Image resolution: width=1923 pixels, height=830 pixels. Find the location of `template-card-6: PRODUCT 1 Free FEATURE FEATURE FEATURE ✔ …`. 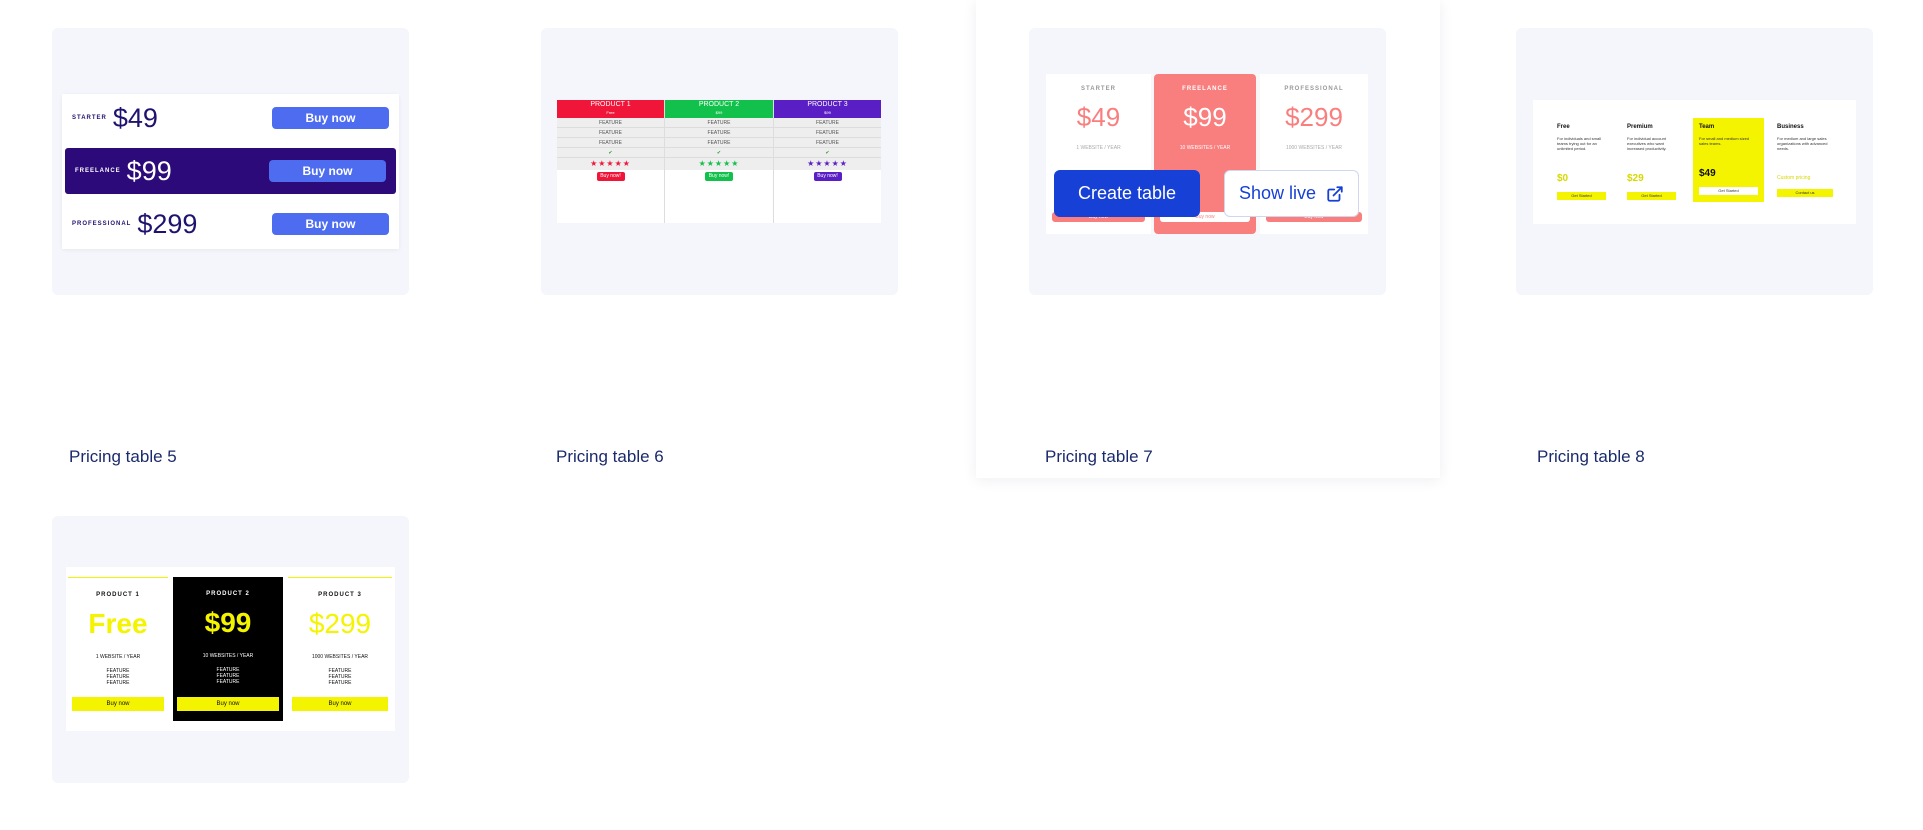

template-card-6: PRODUCT 1 Free FEATURE FEATURE FEATURE ✔ … is located at coordinates (721, 245).